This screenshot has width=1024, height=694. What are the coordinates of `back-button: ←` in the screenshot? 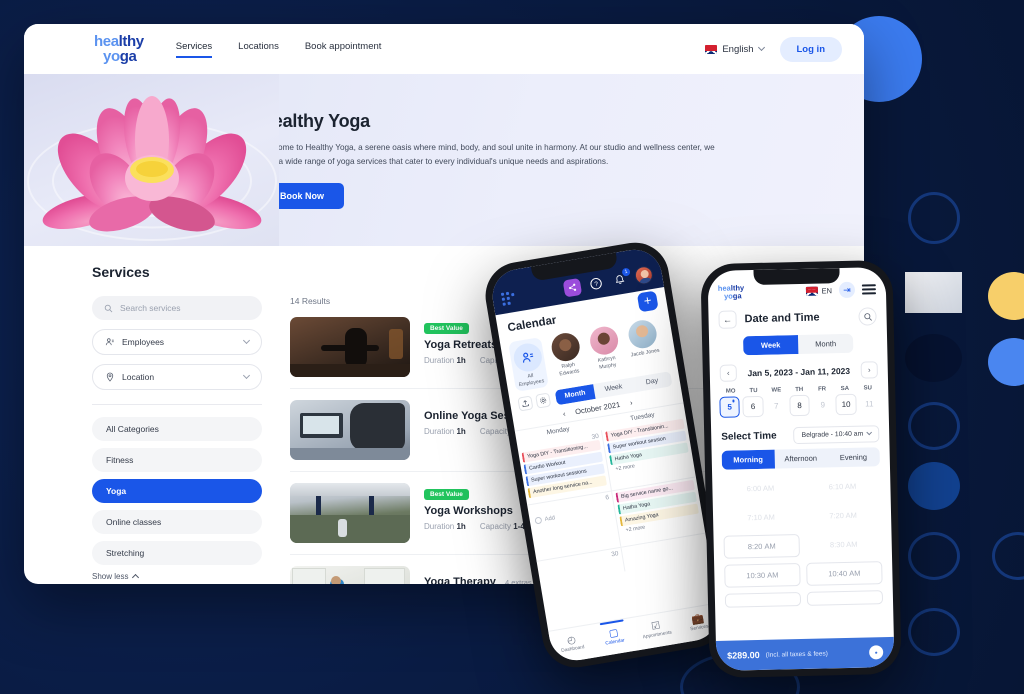 It's located at (727, 319).